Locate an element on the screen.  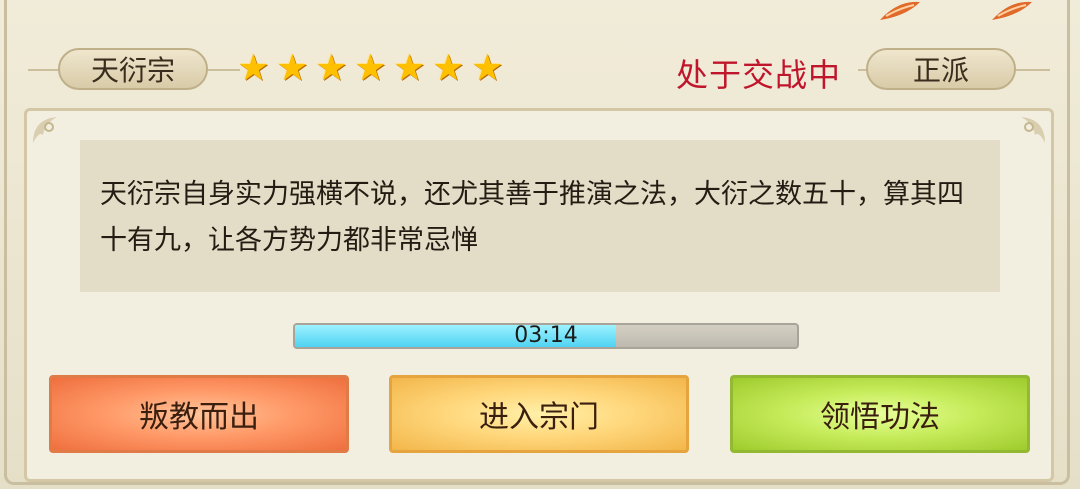
sect-name-plaque: 天衍宗 is located at coordinates (133, 69).